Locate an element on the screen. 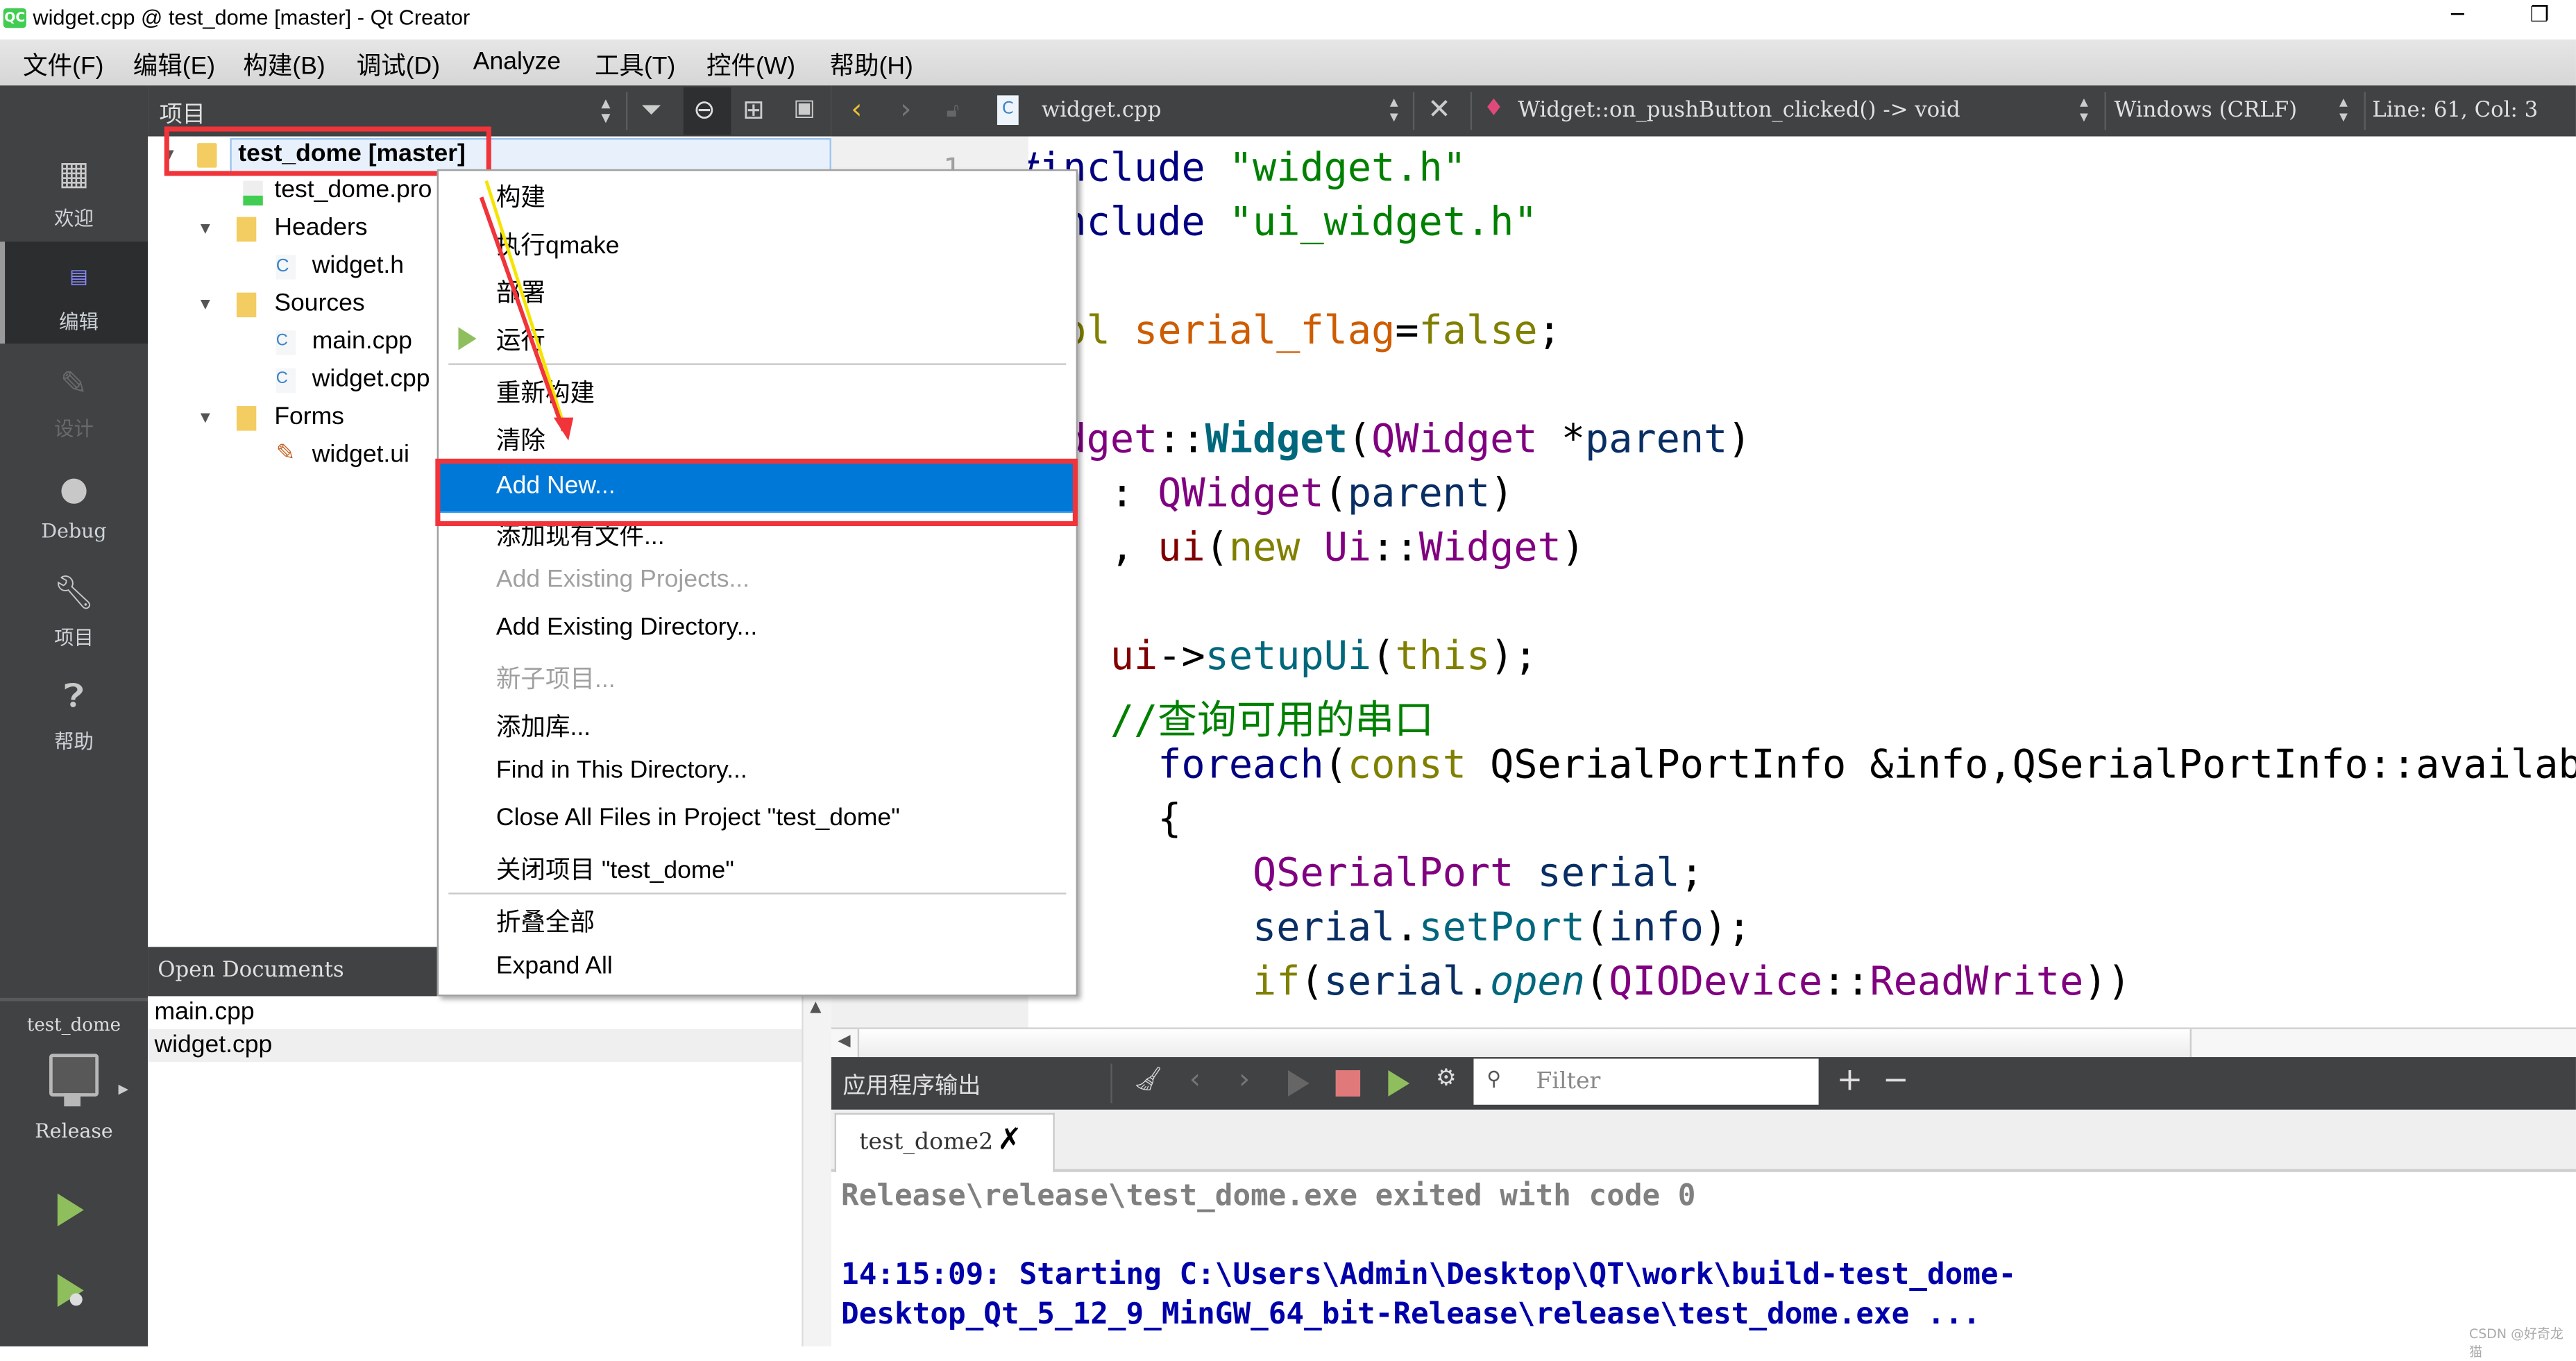 Image resolution: width=2576 pixels, height=1361 pixels. code-token: :: is located at coordinates (1846, 981).